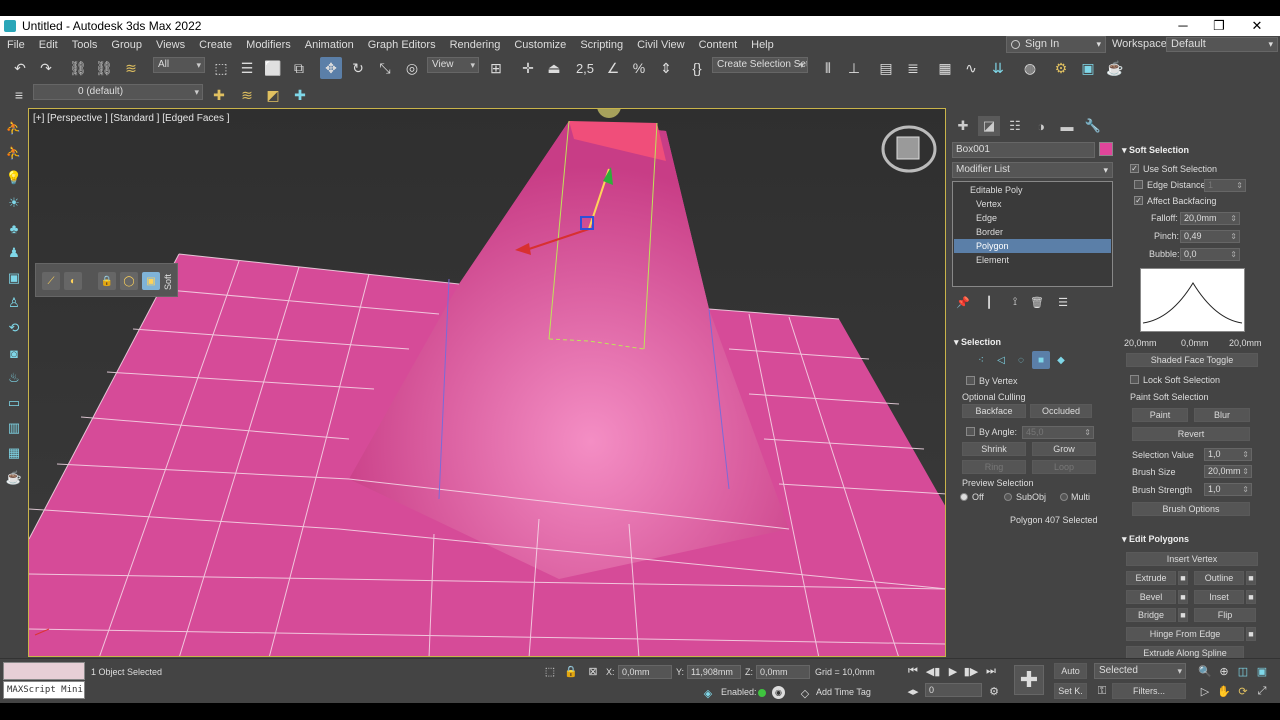  What do you see at coordinates (453, 65) in the screenshot?
I see `reference-coordinate-dropdown: View` at bounding box center [453, 65].